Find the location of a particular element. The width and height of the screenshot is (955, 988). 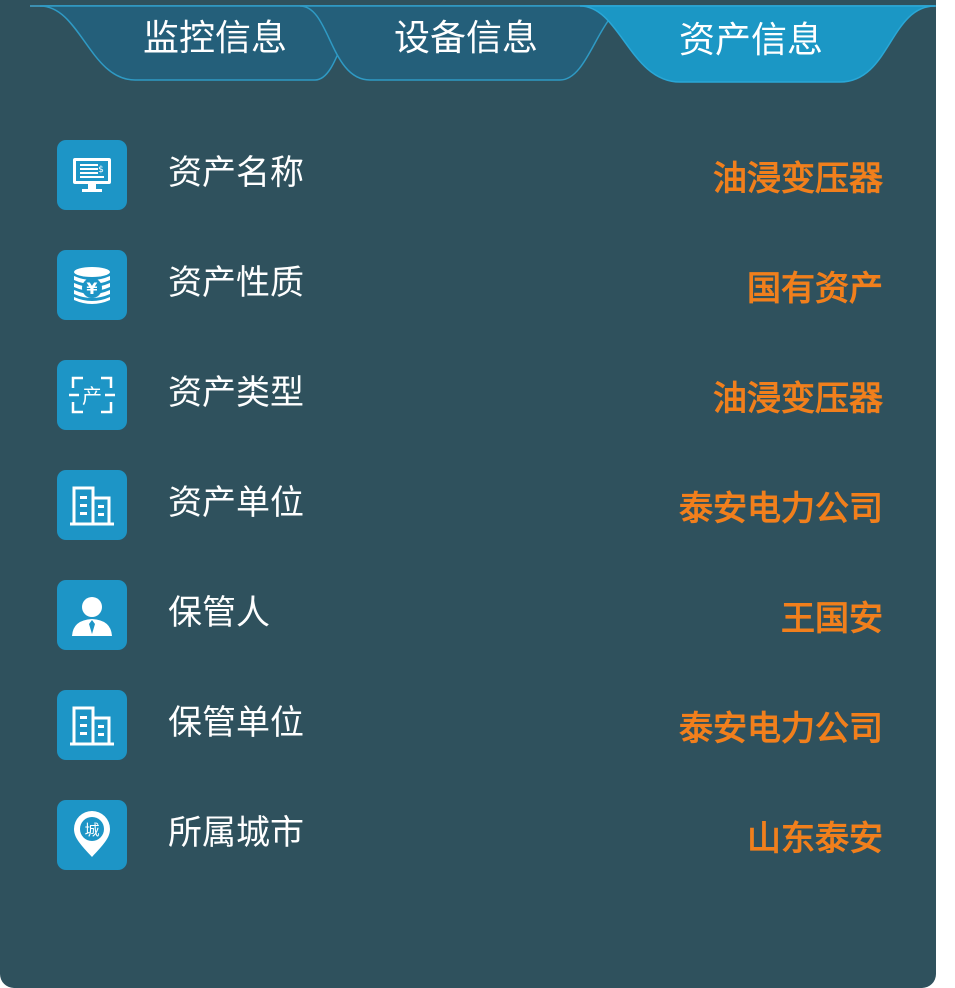

row-value: 山东泰安 is located at coordinates (815, 839).